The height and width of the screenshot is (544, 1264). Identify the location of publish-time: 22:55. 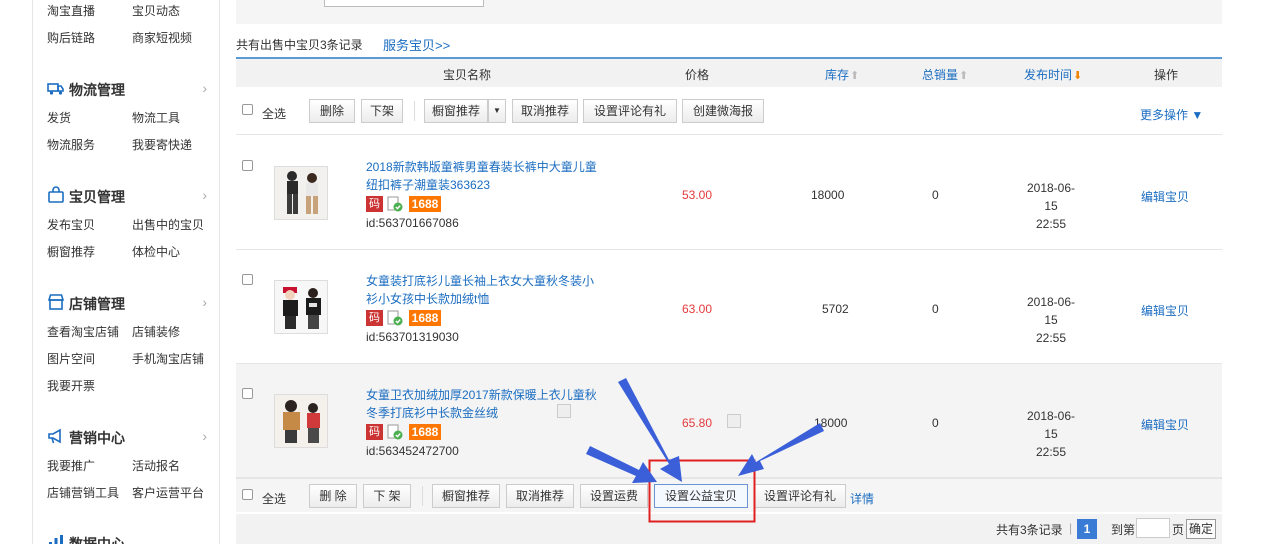
(1051, 338).